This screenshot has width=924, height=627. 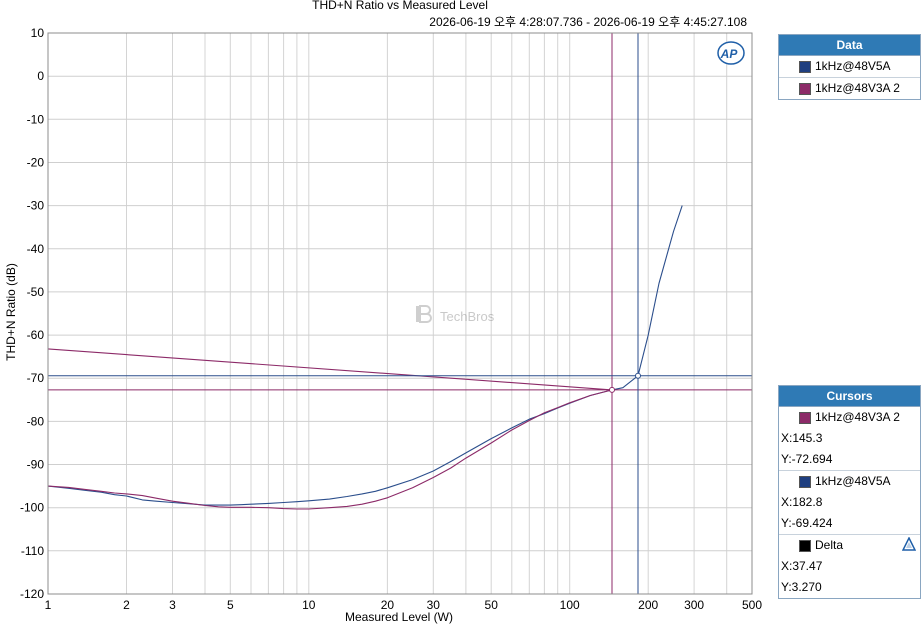 What do you see at coordinates (801, 587) in the screenshot?
I see `delta-y-value: Y:3.270` at bounding box center [801, 587].